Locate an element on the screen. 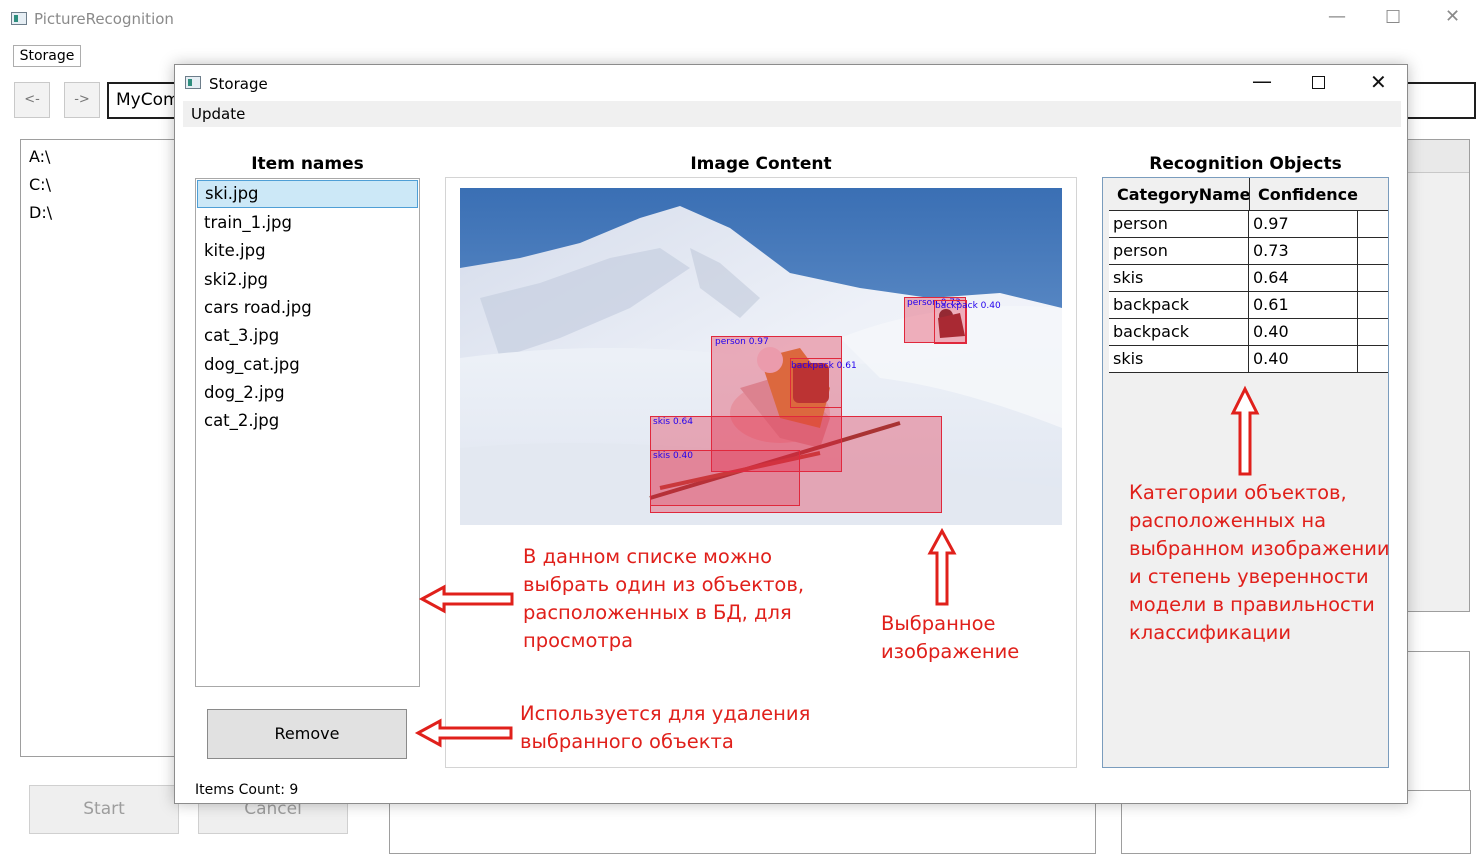  column-header-confidence: Confidence is located at coordinates (1308, 194).